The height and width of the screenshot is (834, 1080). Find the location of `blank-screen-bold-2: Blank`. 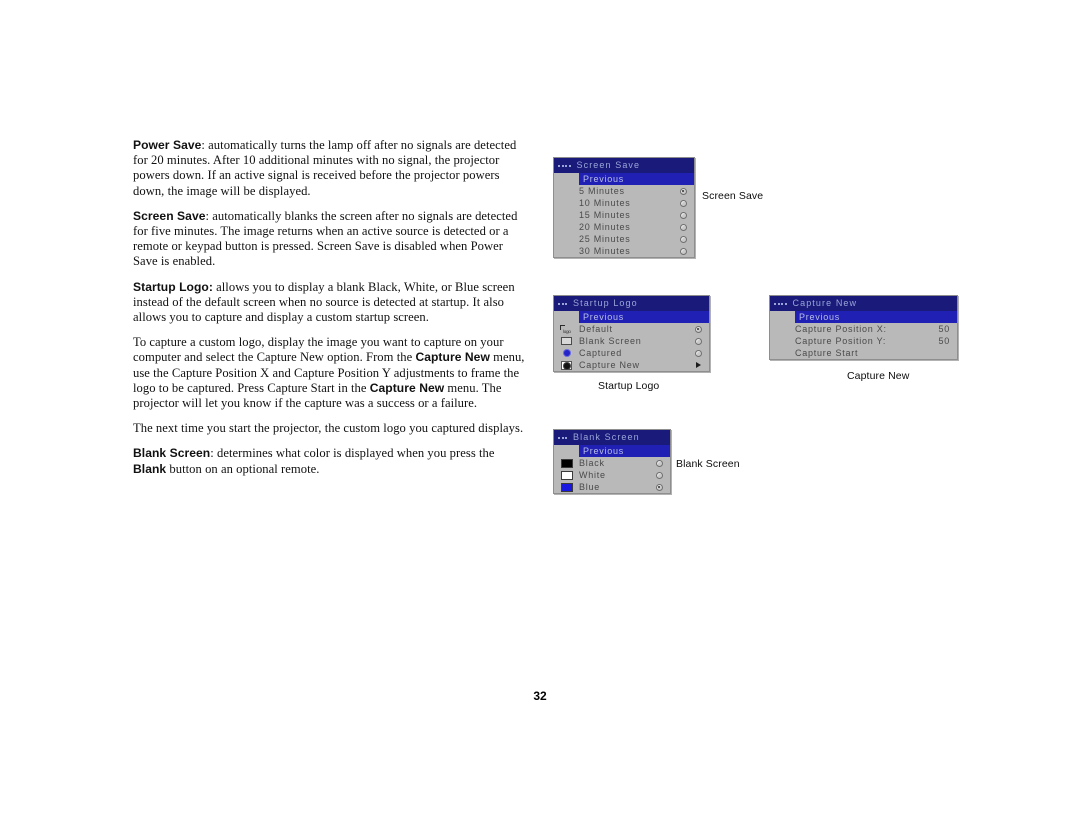

blank-screen-bold-2: Blank is located at coordinates (150, 468).